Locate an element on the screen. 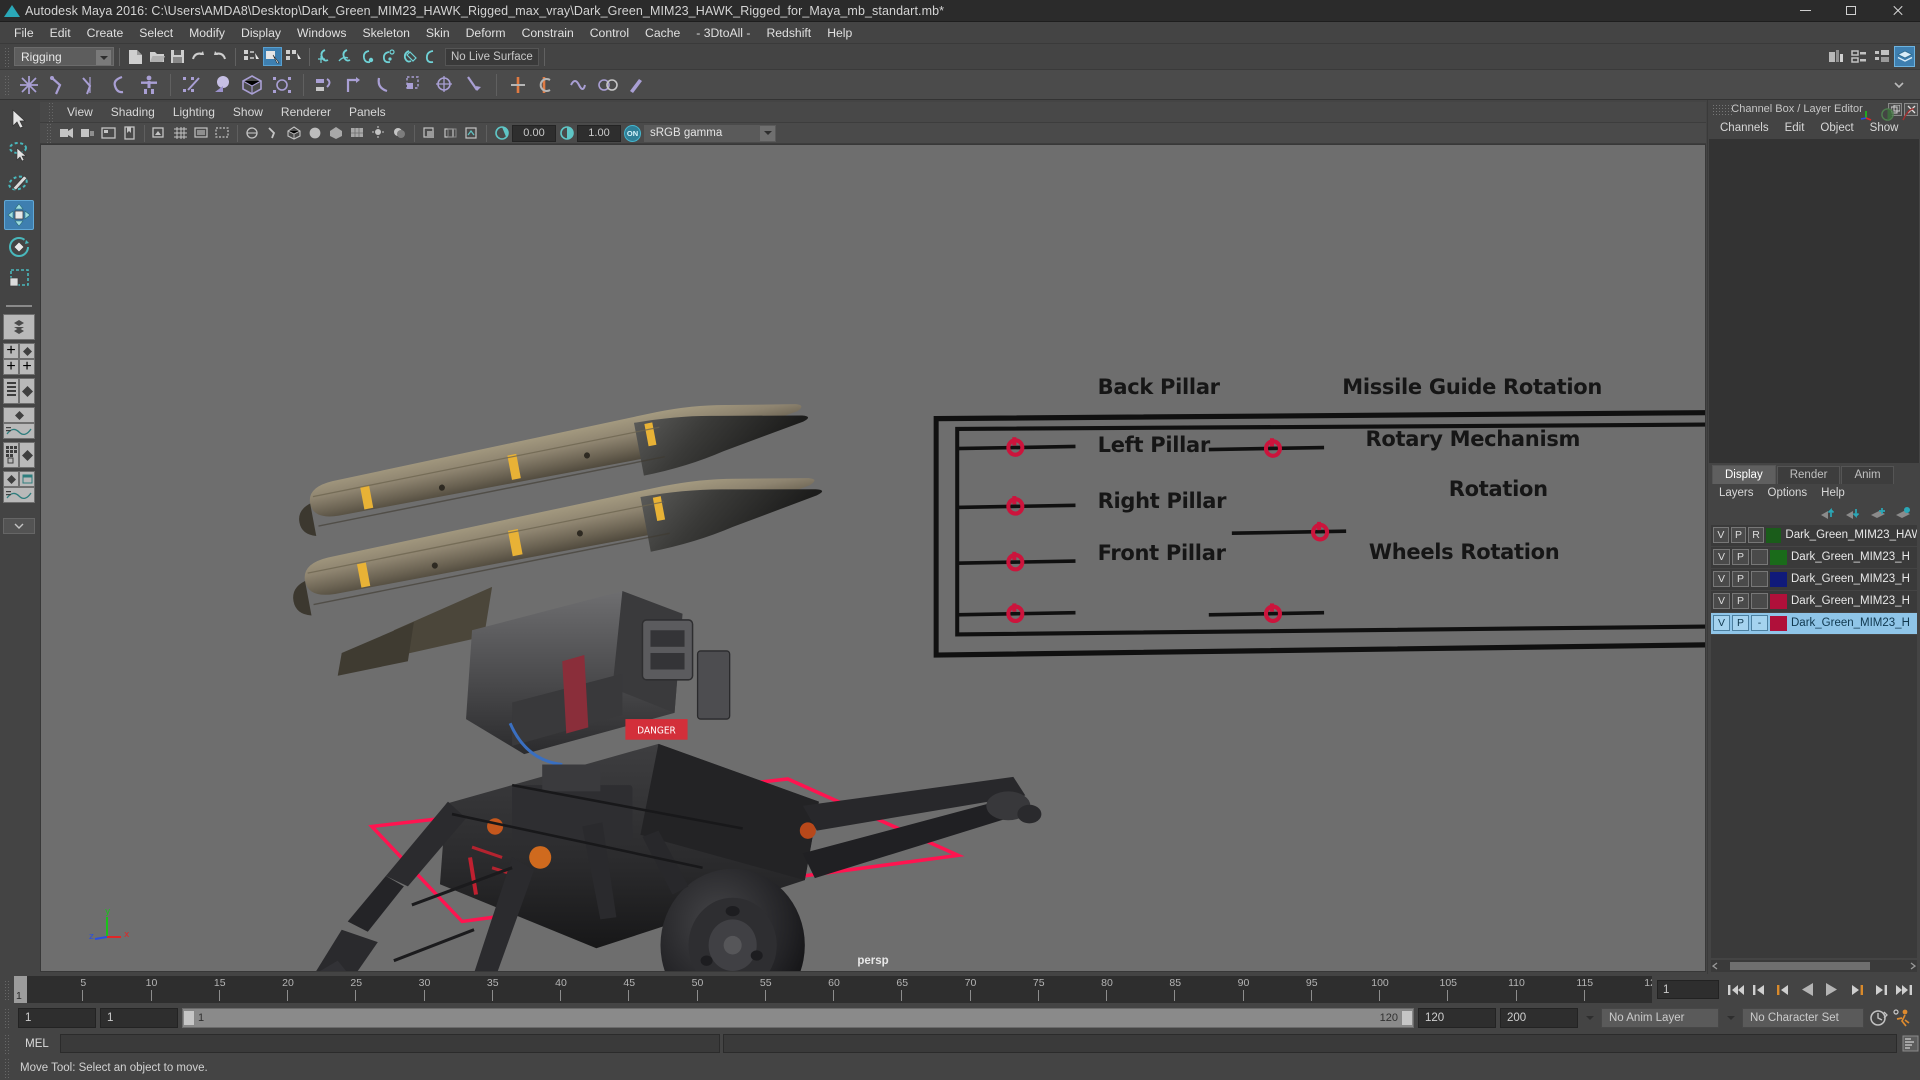 Image resolution: width=1920 pixels, height=1080 pixels. snap-to-curve-icon is located at coordinates (346, 56).